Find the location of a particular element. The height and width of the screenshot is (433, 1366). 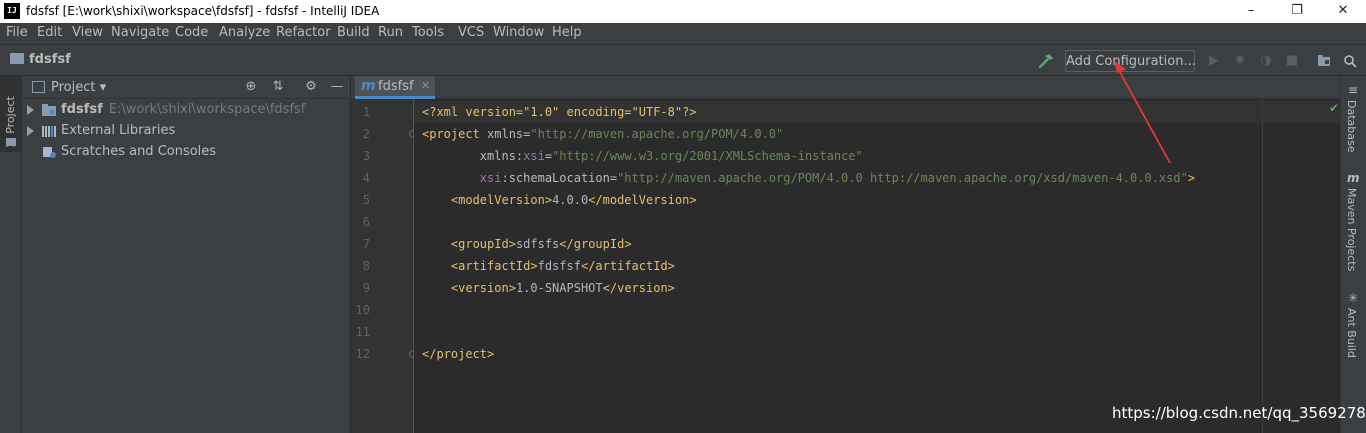

ant-icon: ✳ is located at coordinates (1353, 298).